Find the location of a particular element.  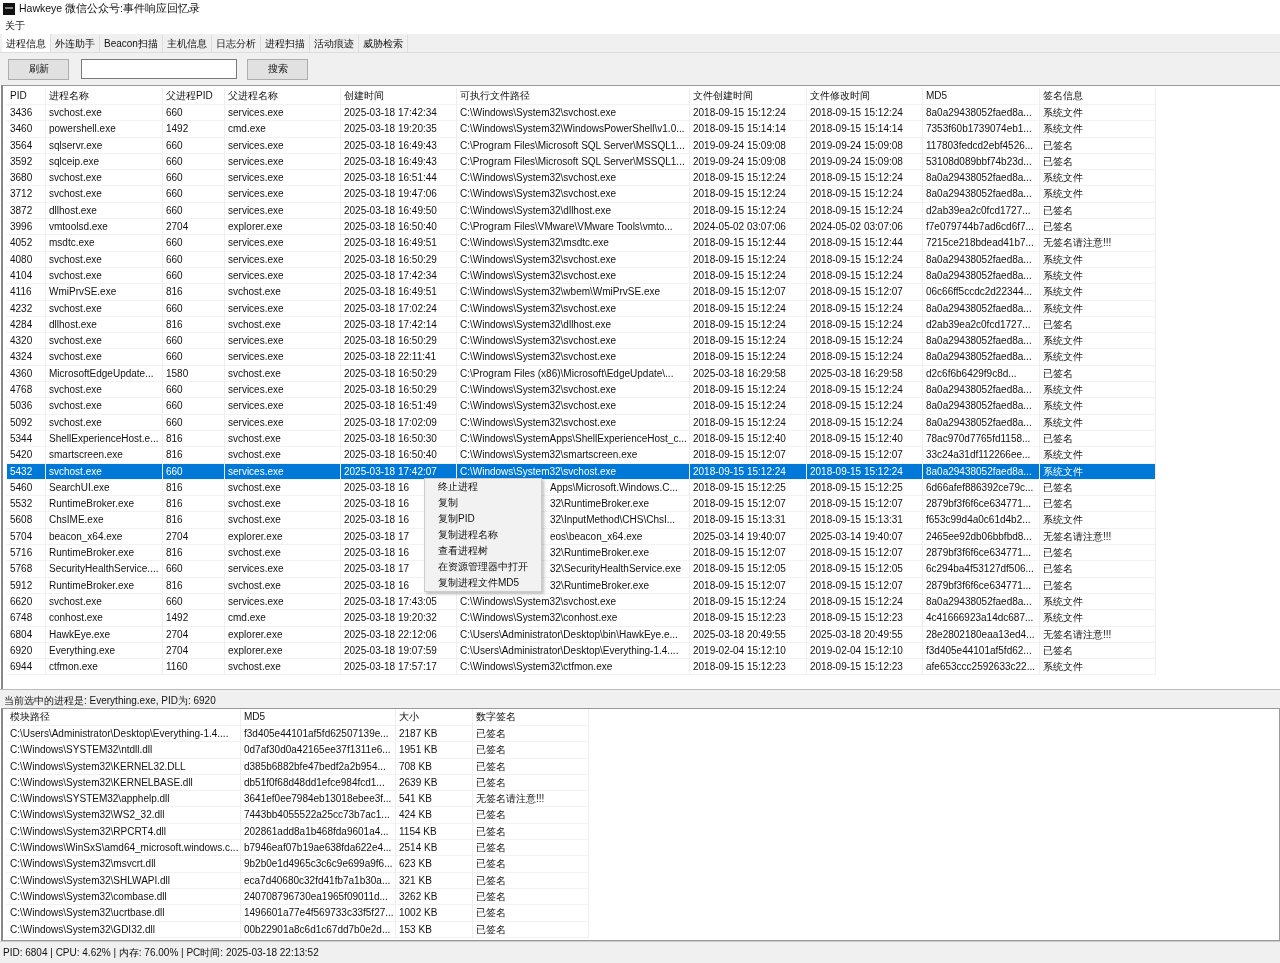

table-cell: 2025-03-18 17:02:24 is located at coordinates (399, 308).